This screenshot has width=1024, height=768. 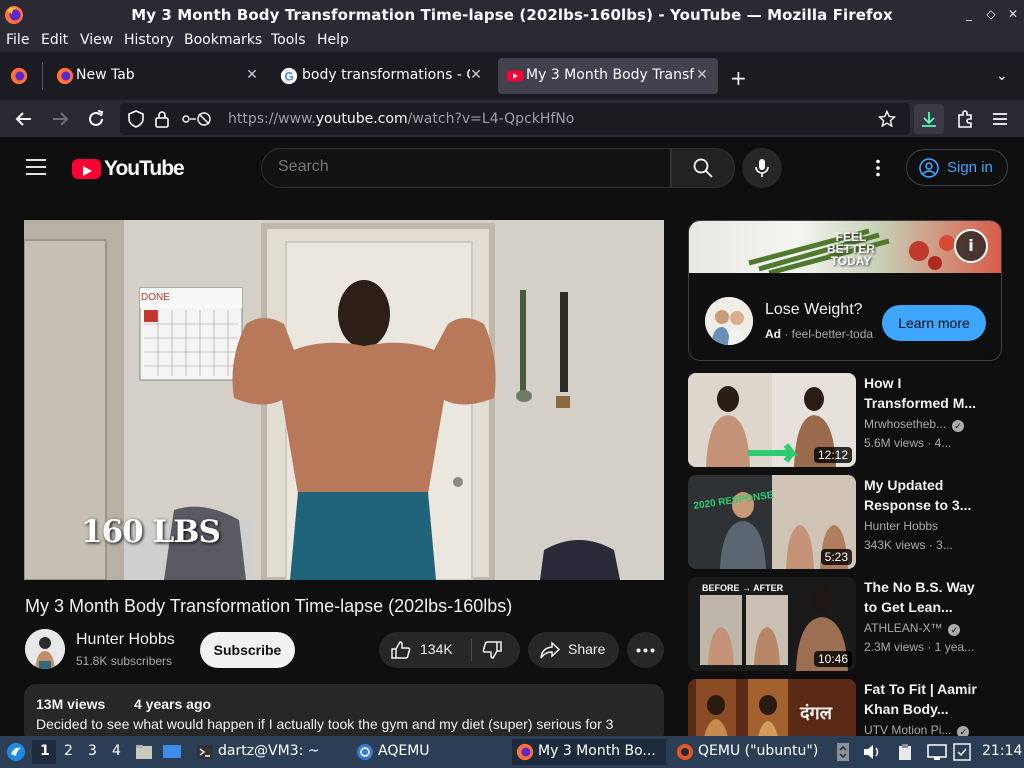 What do you see at coordinates (288, 77) in the screenshot?
I see `svg-text: G` at bounding box center [288, 77].